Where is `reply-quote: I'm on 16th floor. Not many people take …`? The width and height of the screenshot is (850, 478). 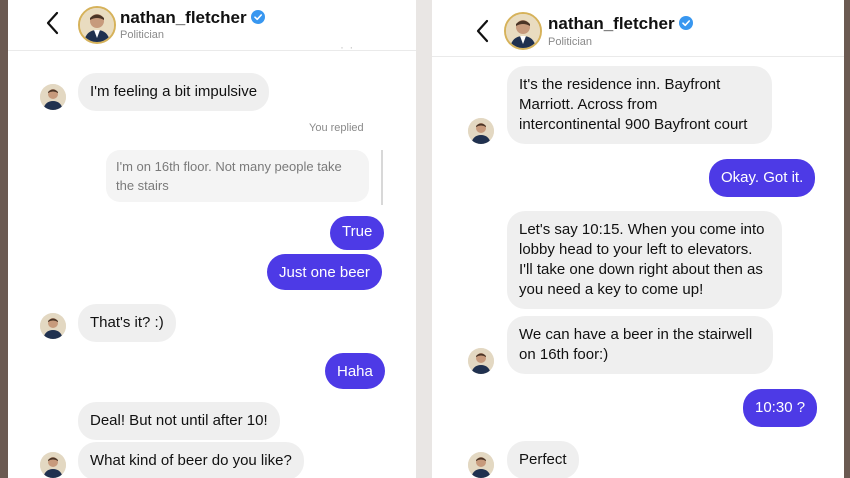
reply-quote: I'm on 16th floor. Not many people take … is located at coordinates (237, 176).